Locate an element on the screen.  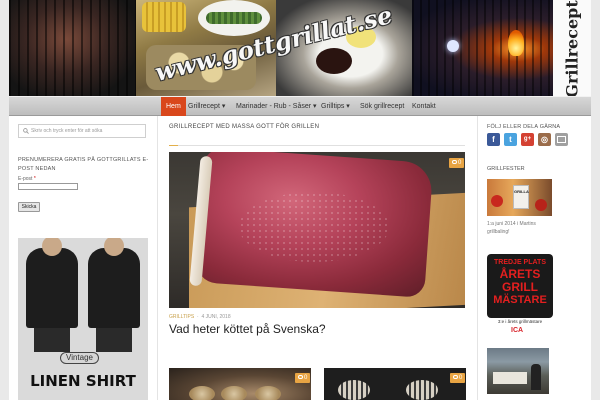
ad-headline: LINEN SHIRT is located at coordinates (83, 381).